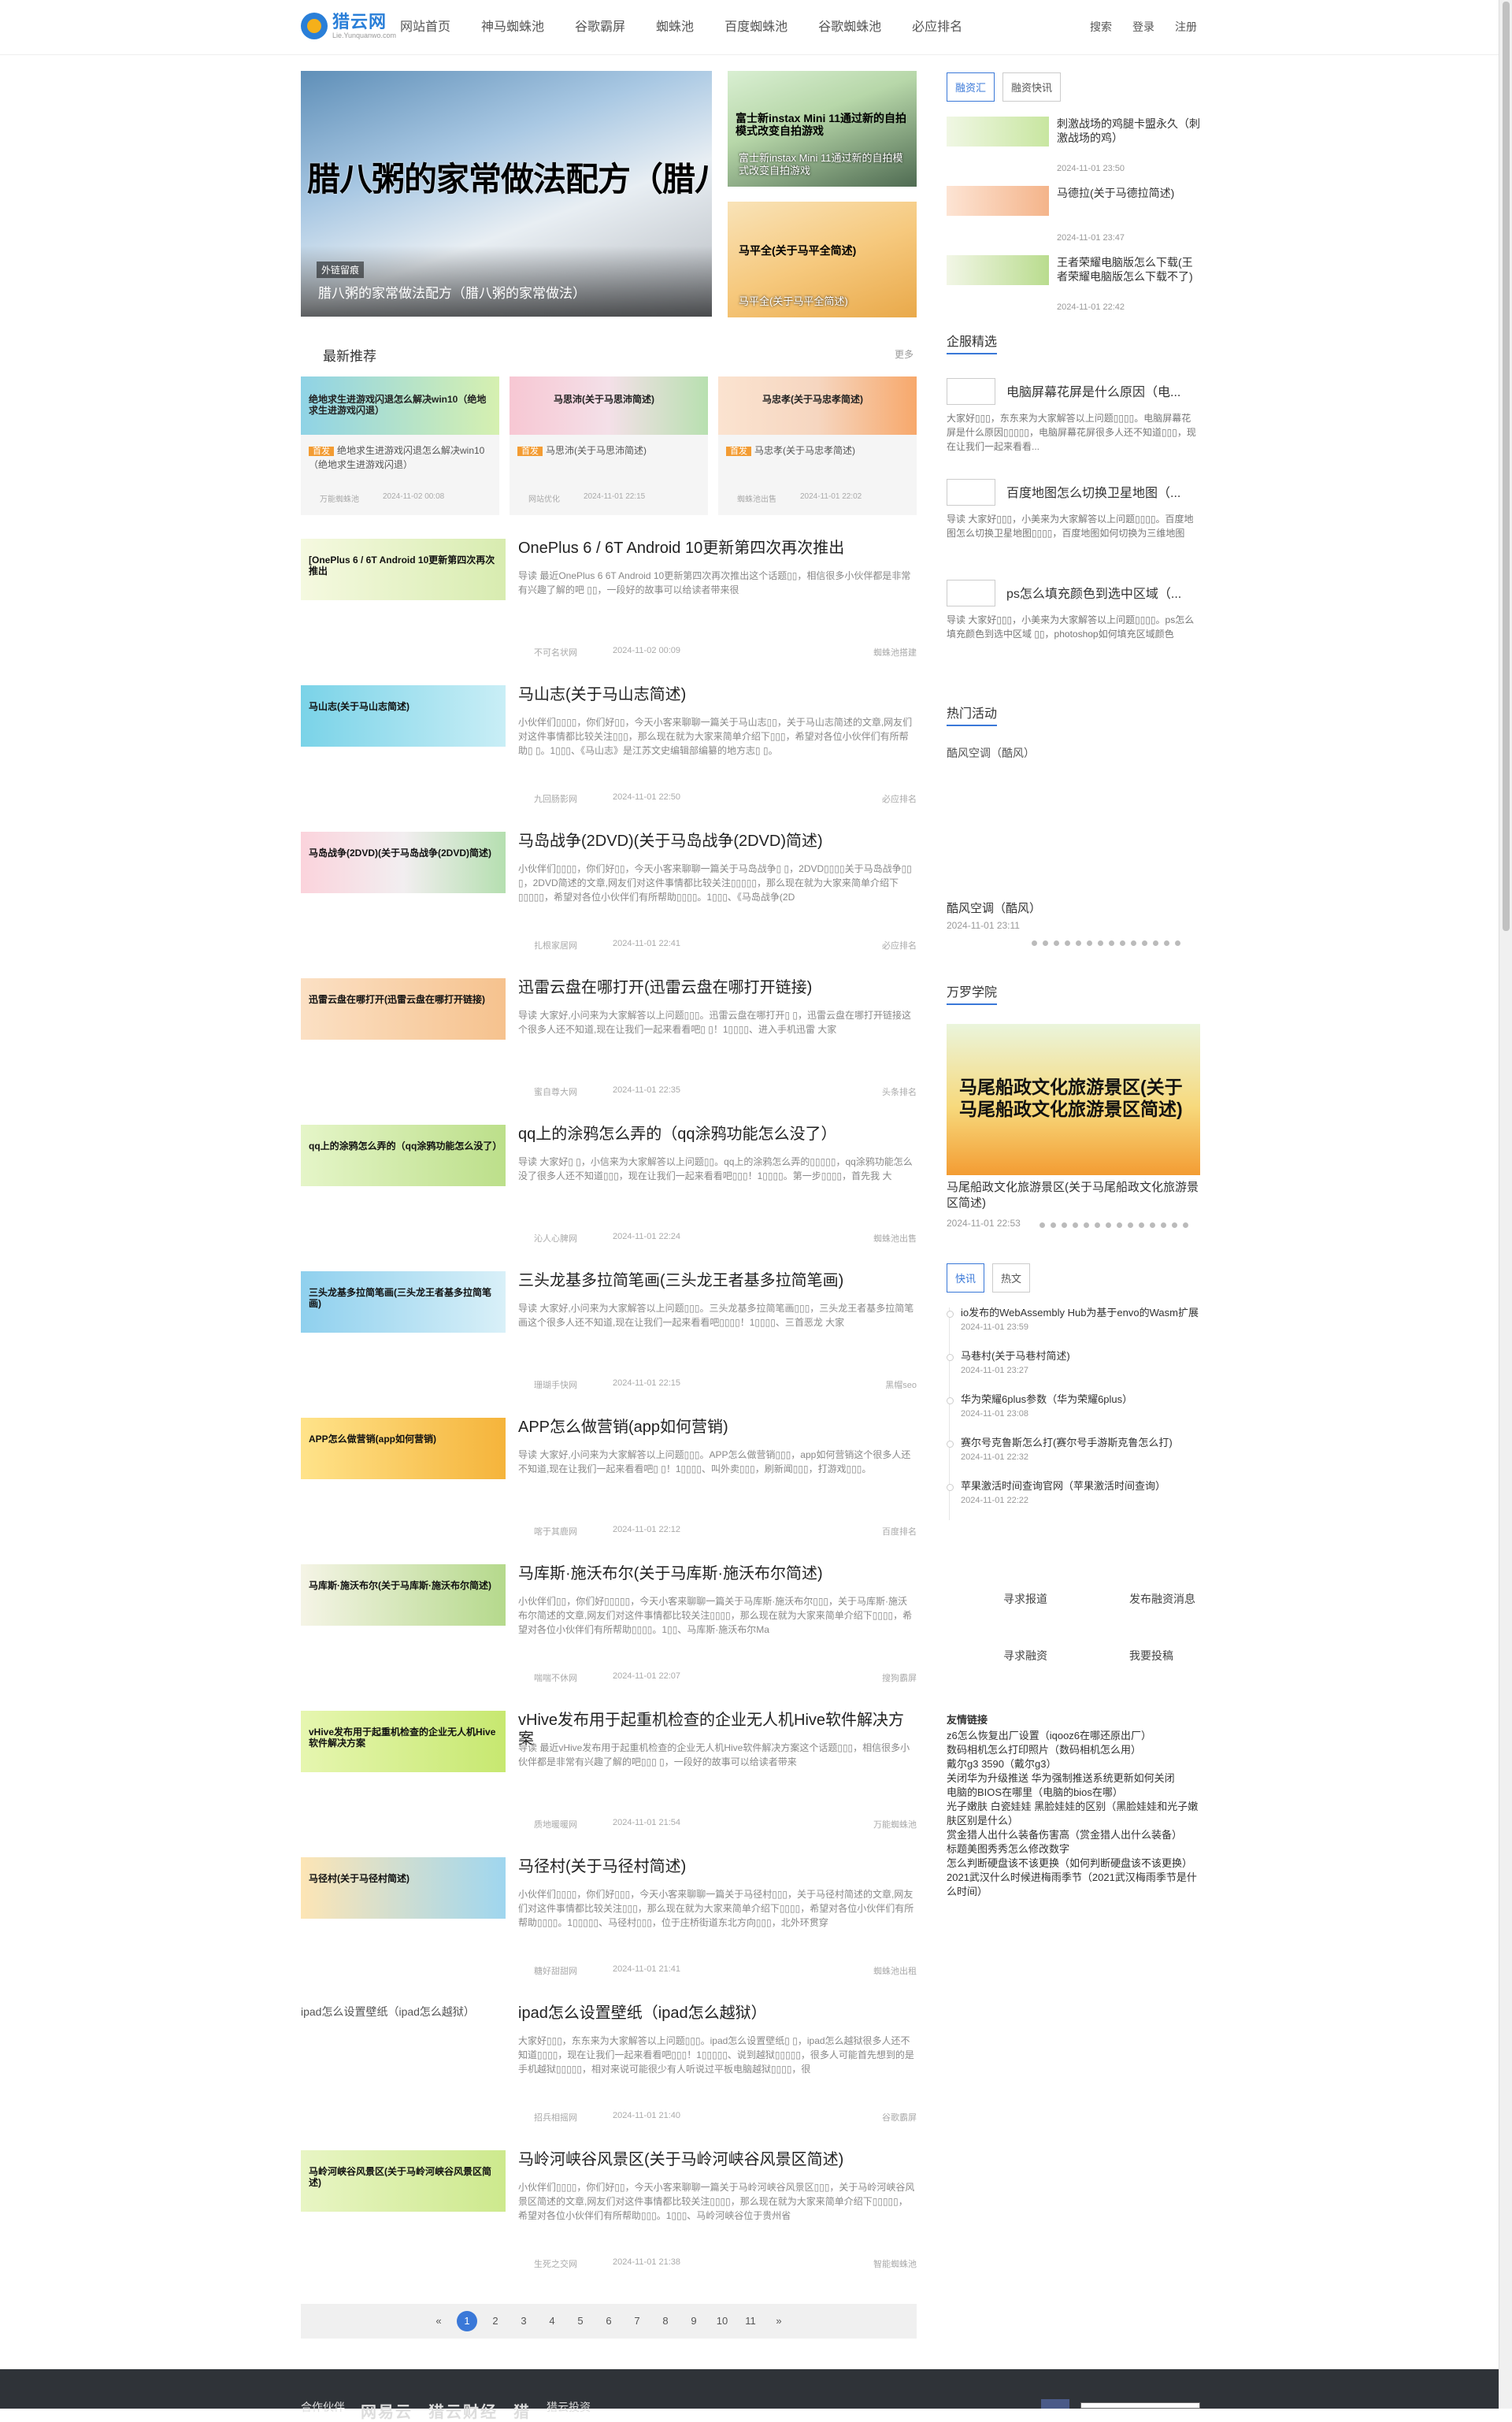 The width and height of the screenshot is (1512, 2422). I want to click on partner-logo: 网易云, so click(387, 2410).